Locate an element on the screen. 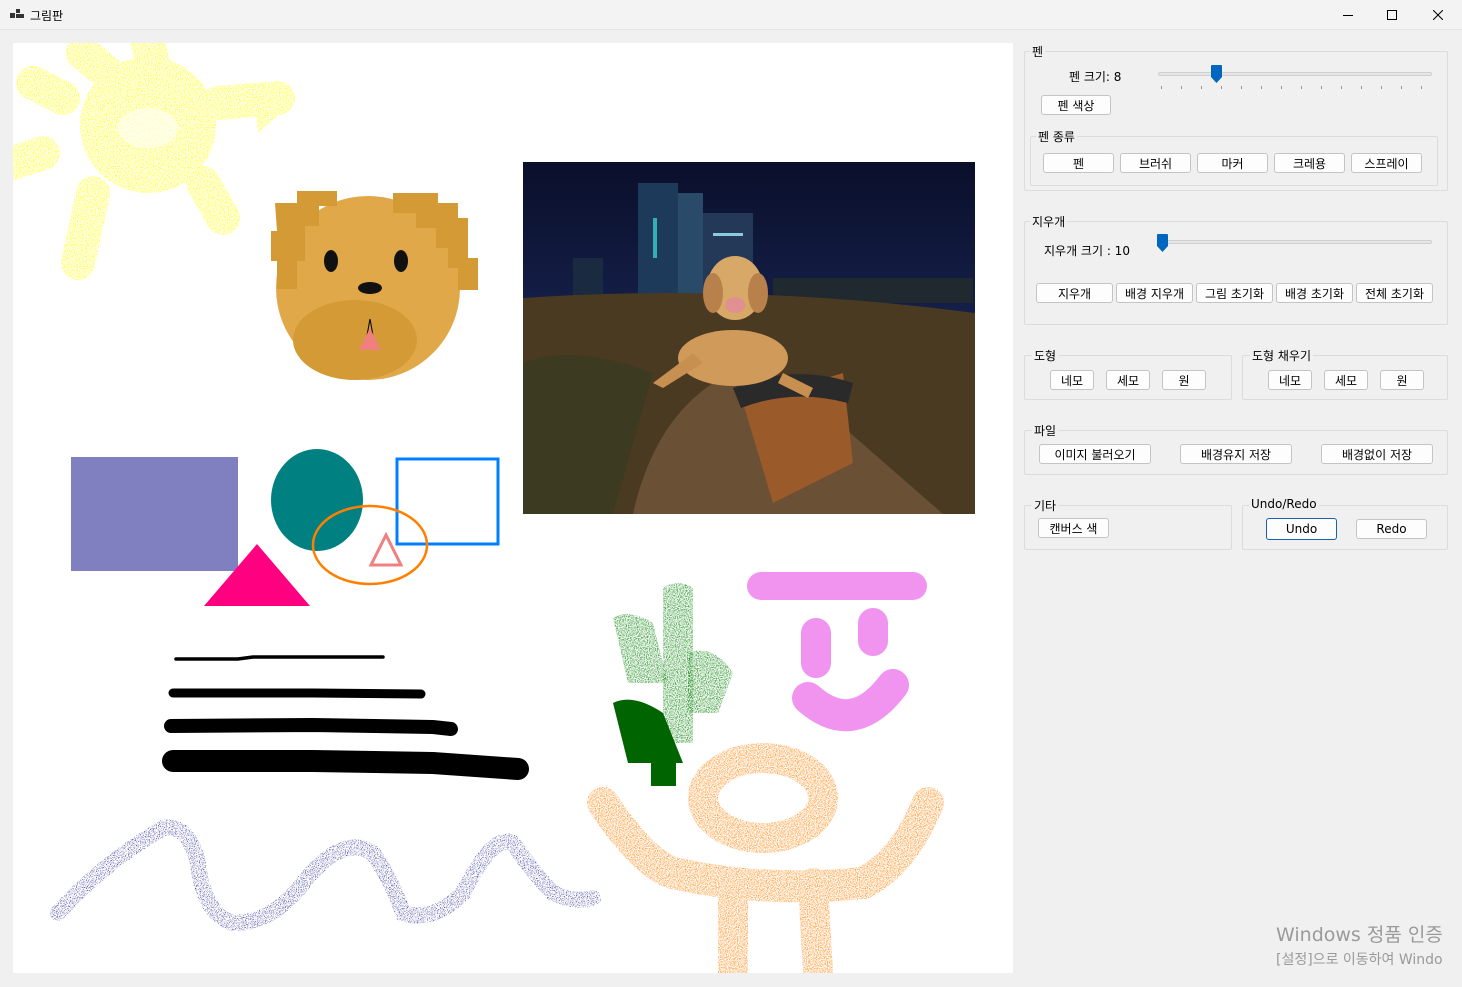  app-icon is located at coordinates (17, 15).